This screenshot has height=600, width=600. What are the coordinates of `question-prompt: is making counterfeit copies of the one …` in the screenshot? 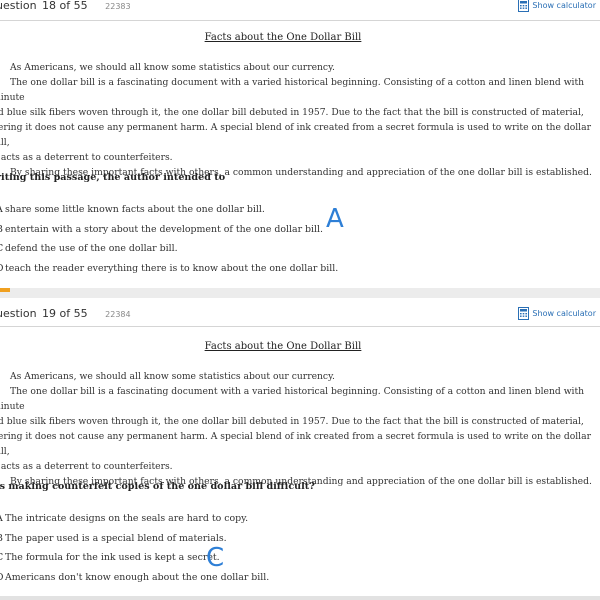 It's located at (157, 486).